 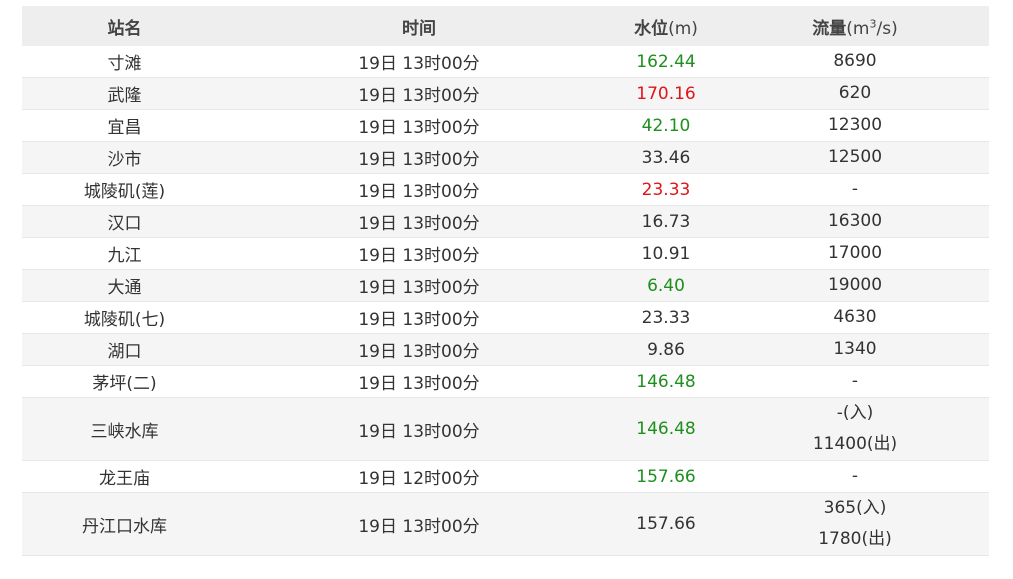 I want to click on flow-value: 4630, so click(x=855, y=317).